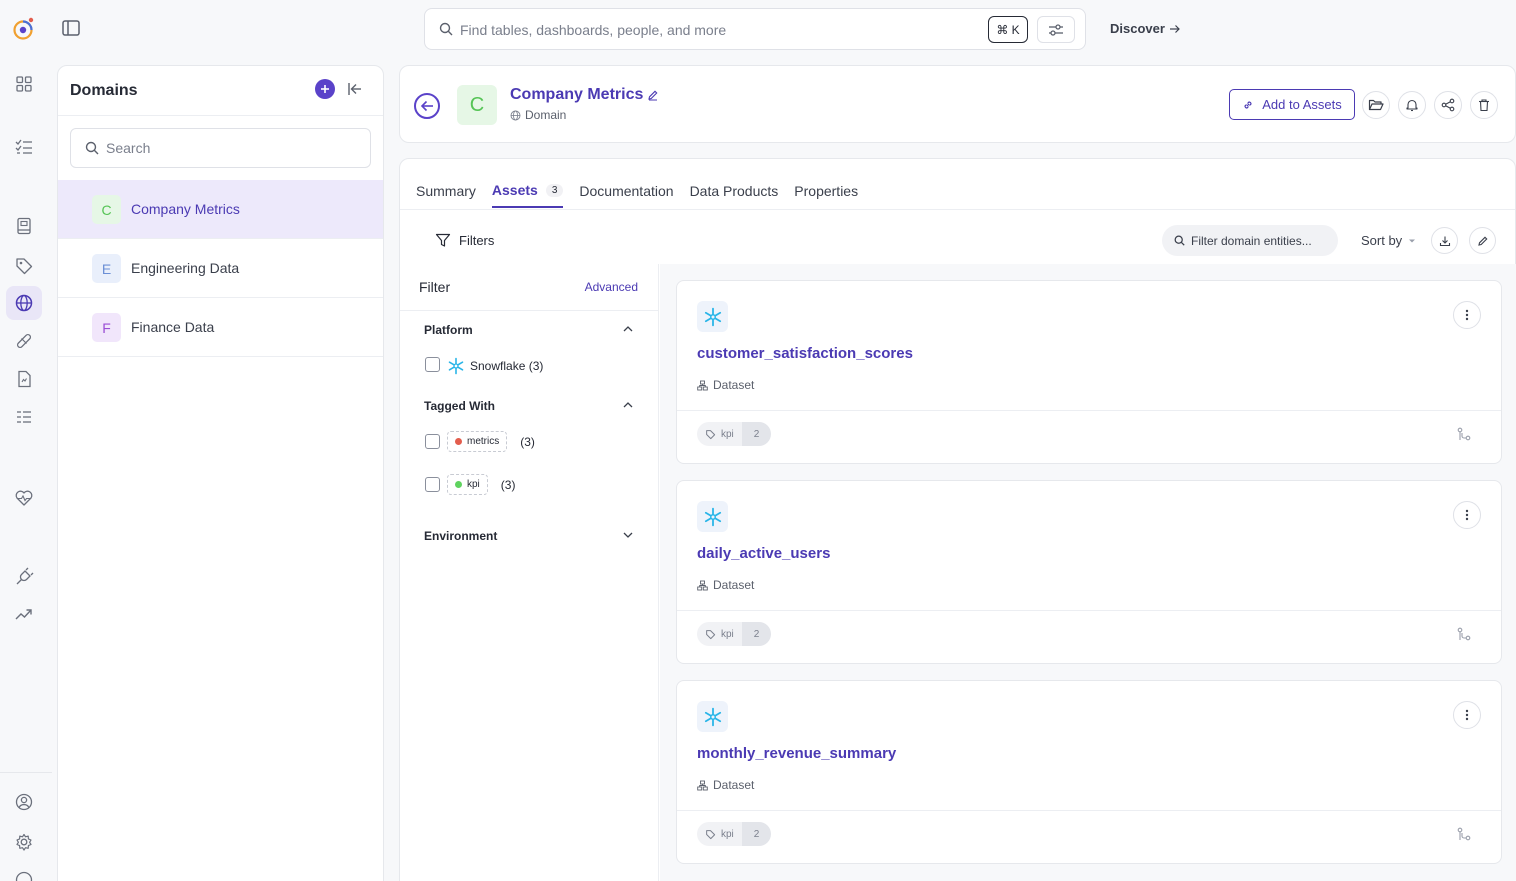 This screenshot has width=1516, height=881. Describe the element at coordinates (477, 240) in the screenshot. I see `filters-label: Filters` at that location.